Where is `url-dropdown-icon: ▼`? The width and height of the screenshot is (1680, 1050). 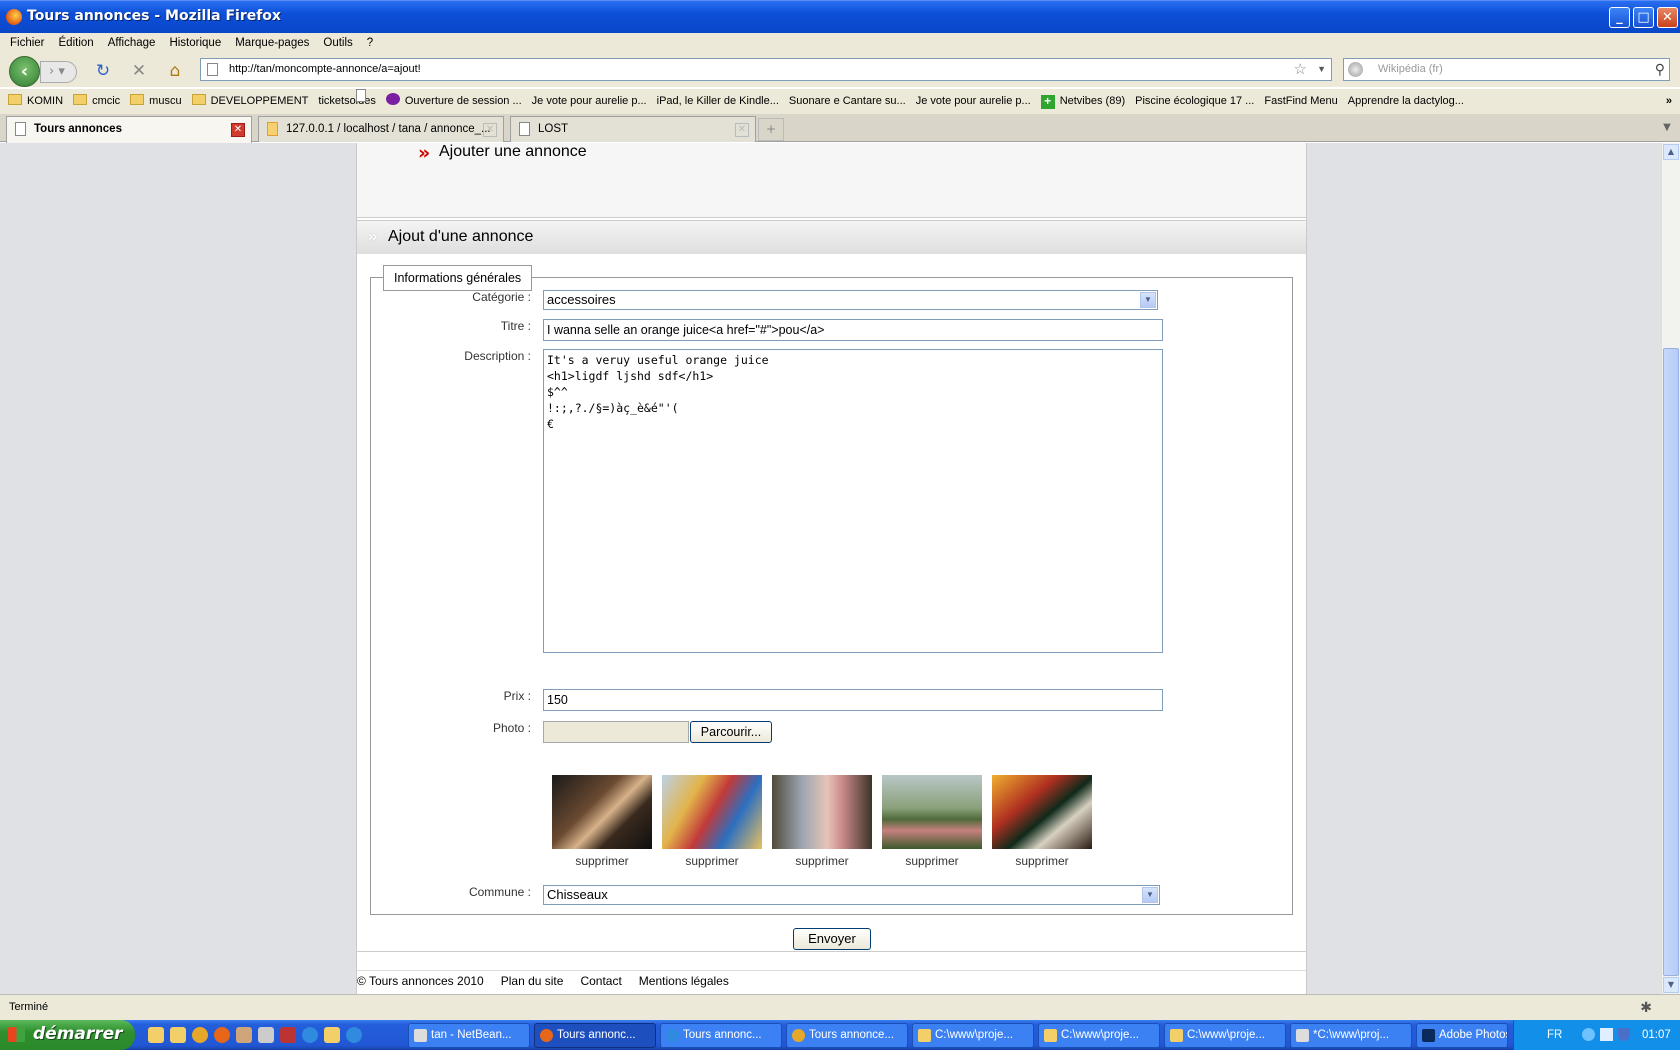 url-dropdown-icon: ▼ is located at coordinates (1321, 69).